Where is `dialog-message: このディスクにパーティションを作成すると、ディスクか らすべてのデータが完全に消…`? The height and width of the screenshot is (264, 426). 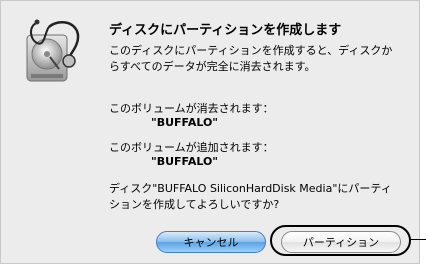 dialog-message: このディスクにパーティションを作成すると、ディスクか らすべてのデータが完全に消… is located at coordinates (259, 59).